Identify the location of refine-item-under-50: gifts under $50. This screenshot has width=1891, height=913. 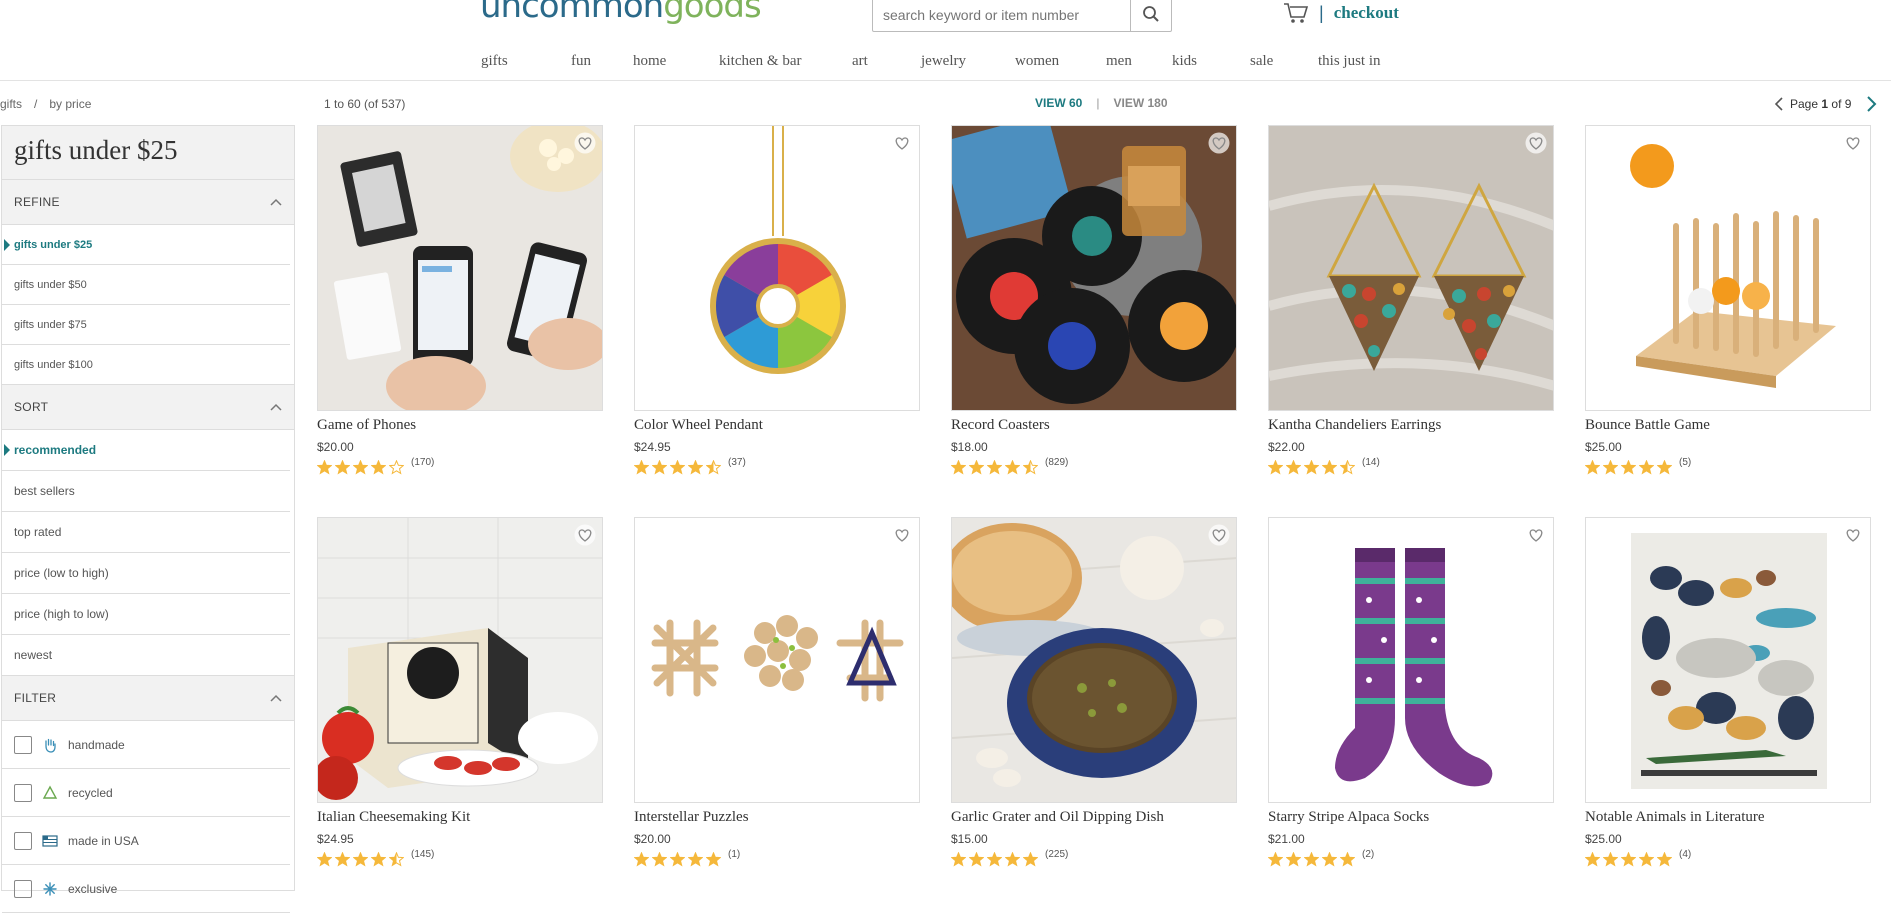
(146, 285).